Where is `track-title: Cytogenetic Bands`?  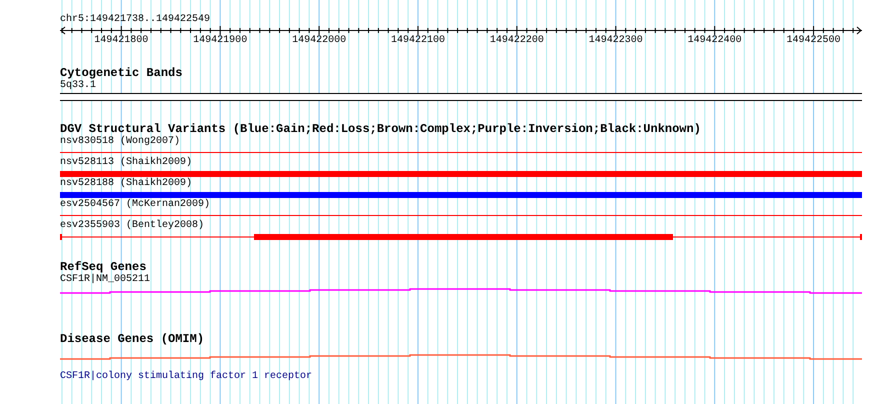 track-title: Cytogenetic Bands is located at coordinates (121, 73).